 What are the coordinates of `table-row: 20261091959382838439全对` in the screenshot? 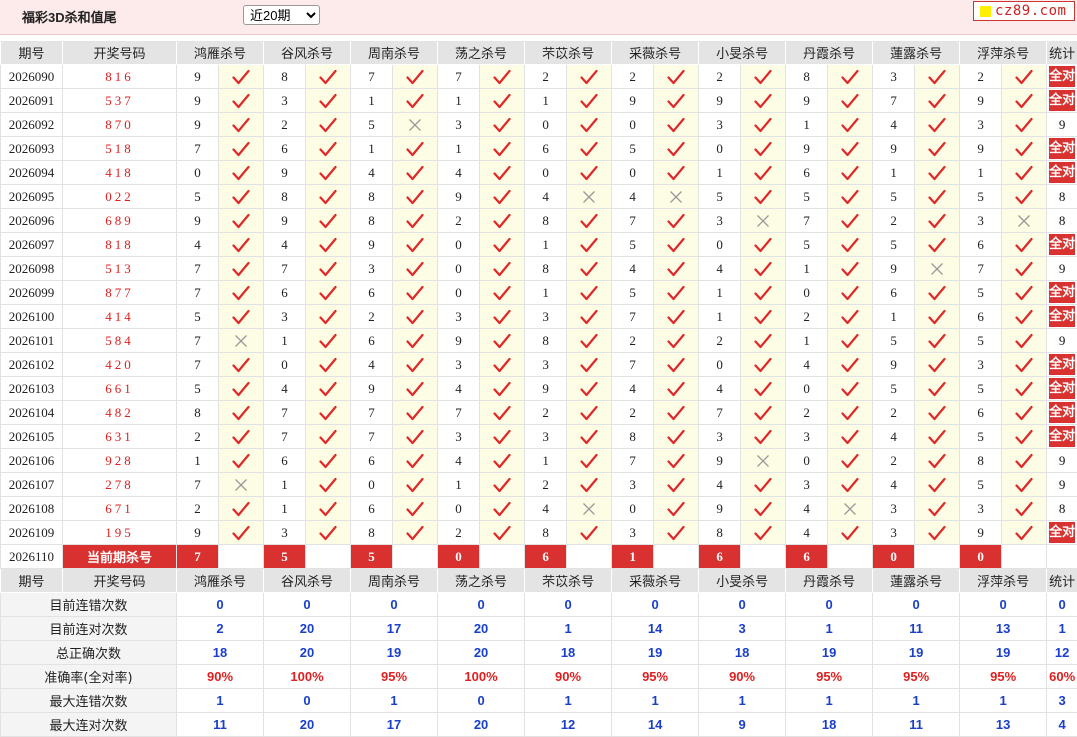 It's located at (539, 533).